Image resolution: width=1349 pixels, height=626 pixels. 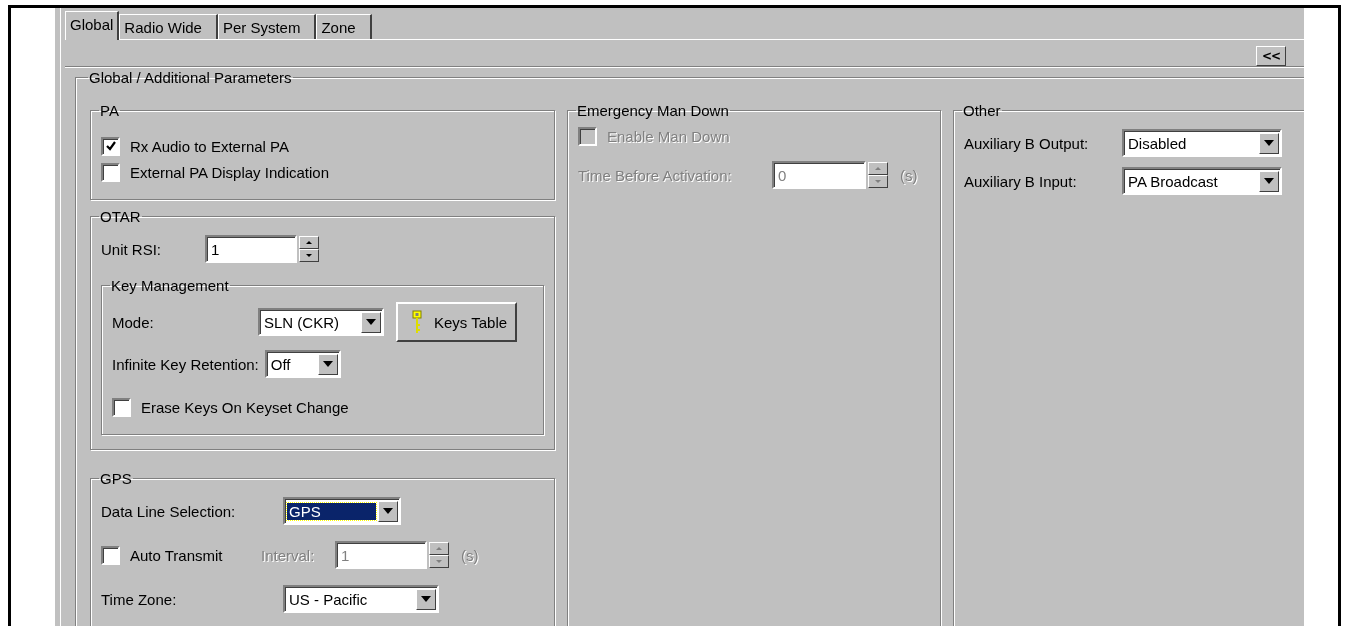 I want to click on dropdown: SLN (CKR), so click(x=321, y=322).